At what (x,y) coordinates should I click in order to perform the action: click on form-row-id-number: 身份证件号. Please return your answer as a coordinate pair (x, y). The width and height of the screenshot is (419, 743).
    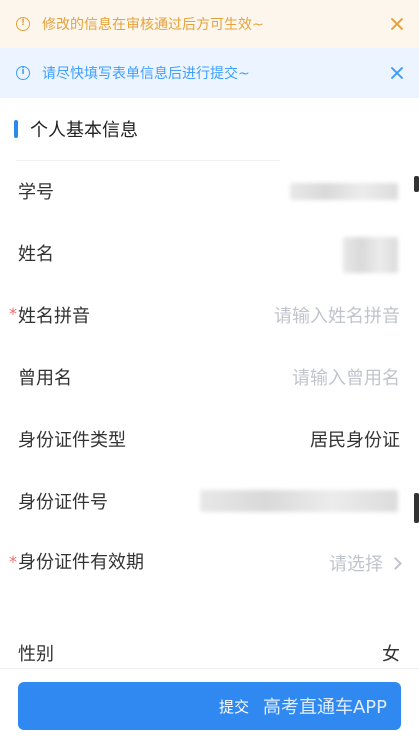
    Looking at the image, I should click on (209, 501).